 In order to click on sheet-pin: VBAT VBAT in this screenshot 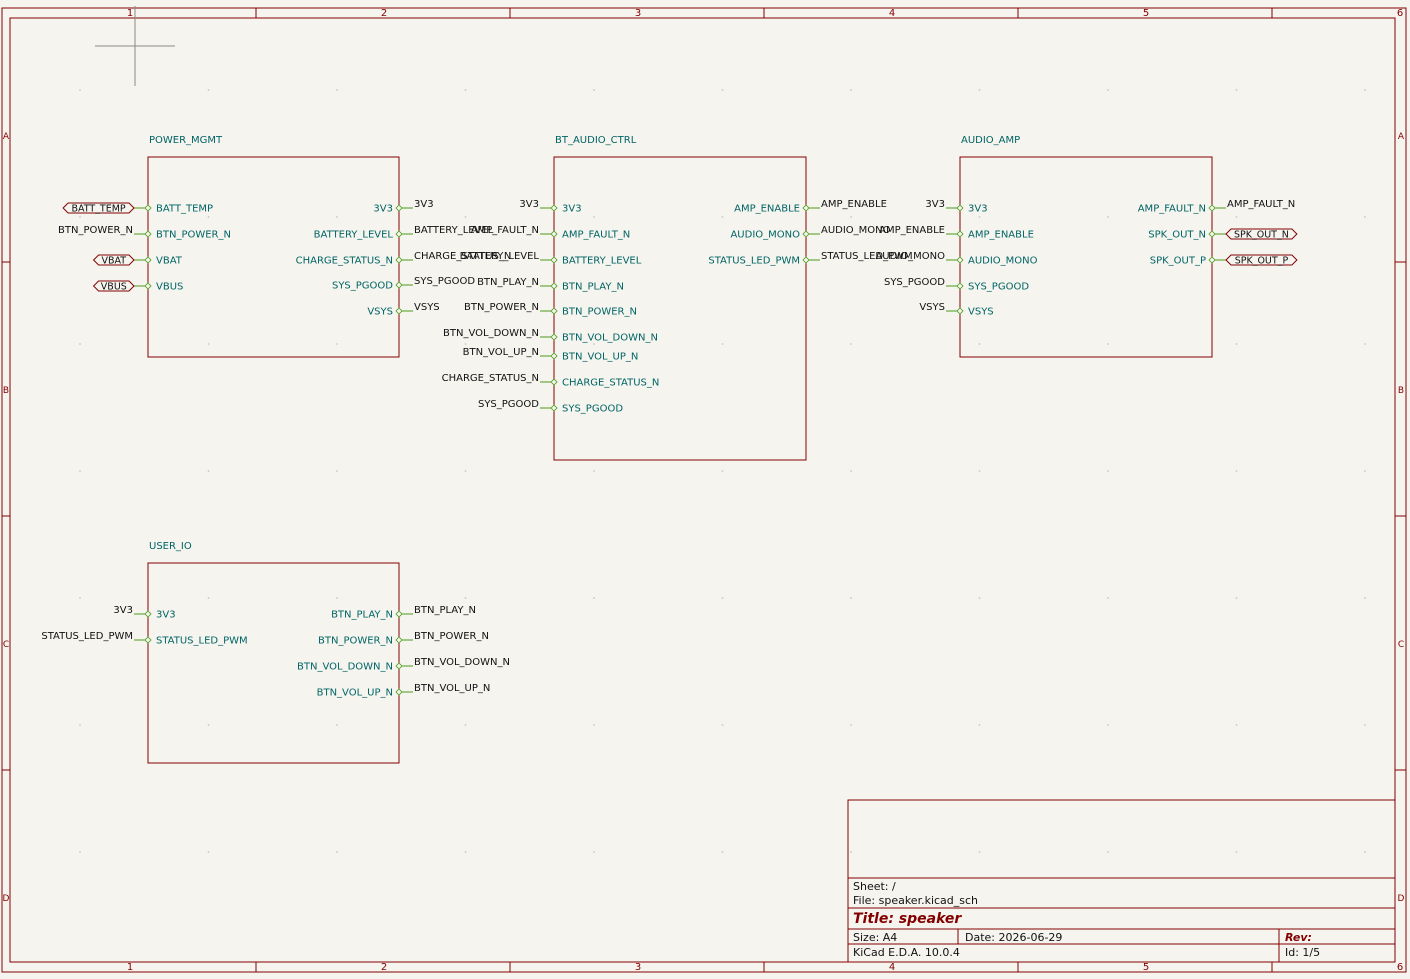, I will do `click(137, 260)`.